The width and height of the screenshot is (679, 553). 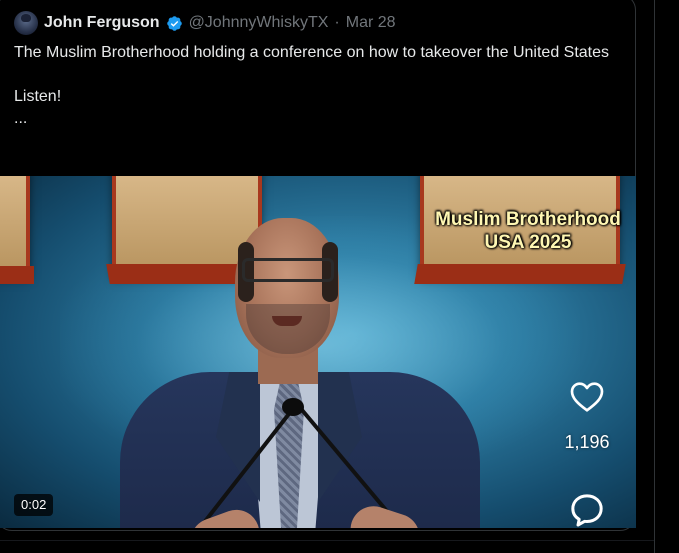 I want to click on avatar, so click(x=26, y=23).